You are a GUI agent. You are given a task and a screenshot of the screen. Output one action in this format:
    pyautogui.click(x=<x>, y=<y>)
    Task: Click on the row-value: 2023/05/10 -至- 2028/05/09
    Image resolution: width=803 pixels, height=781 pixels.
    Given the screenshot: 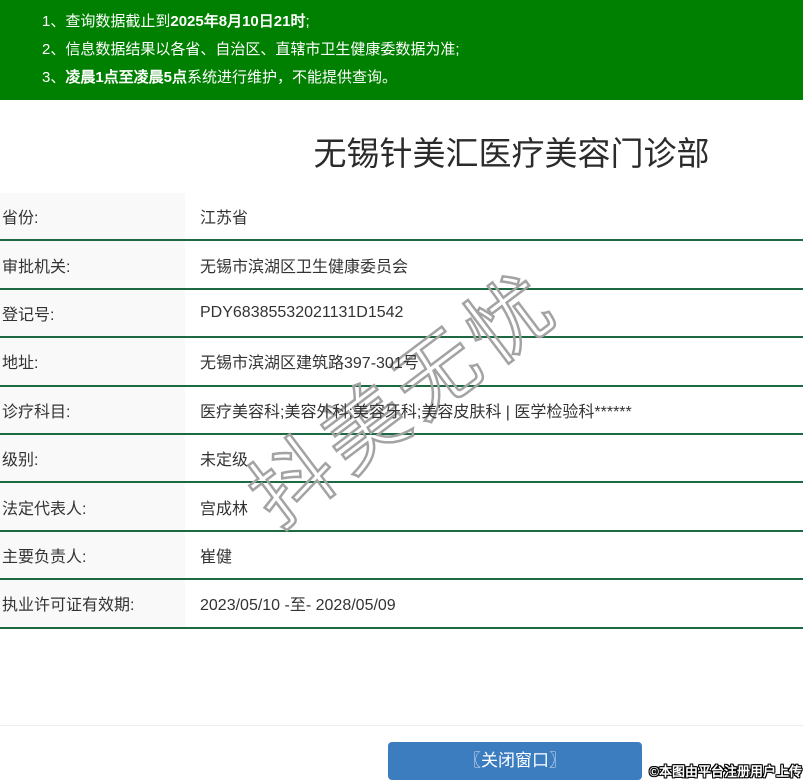 What is the action you would take?
    pyautogui.click(x=494, y=603)
    